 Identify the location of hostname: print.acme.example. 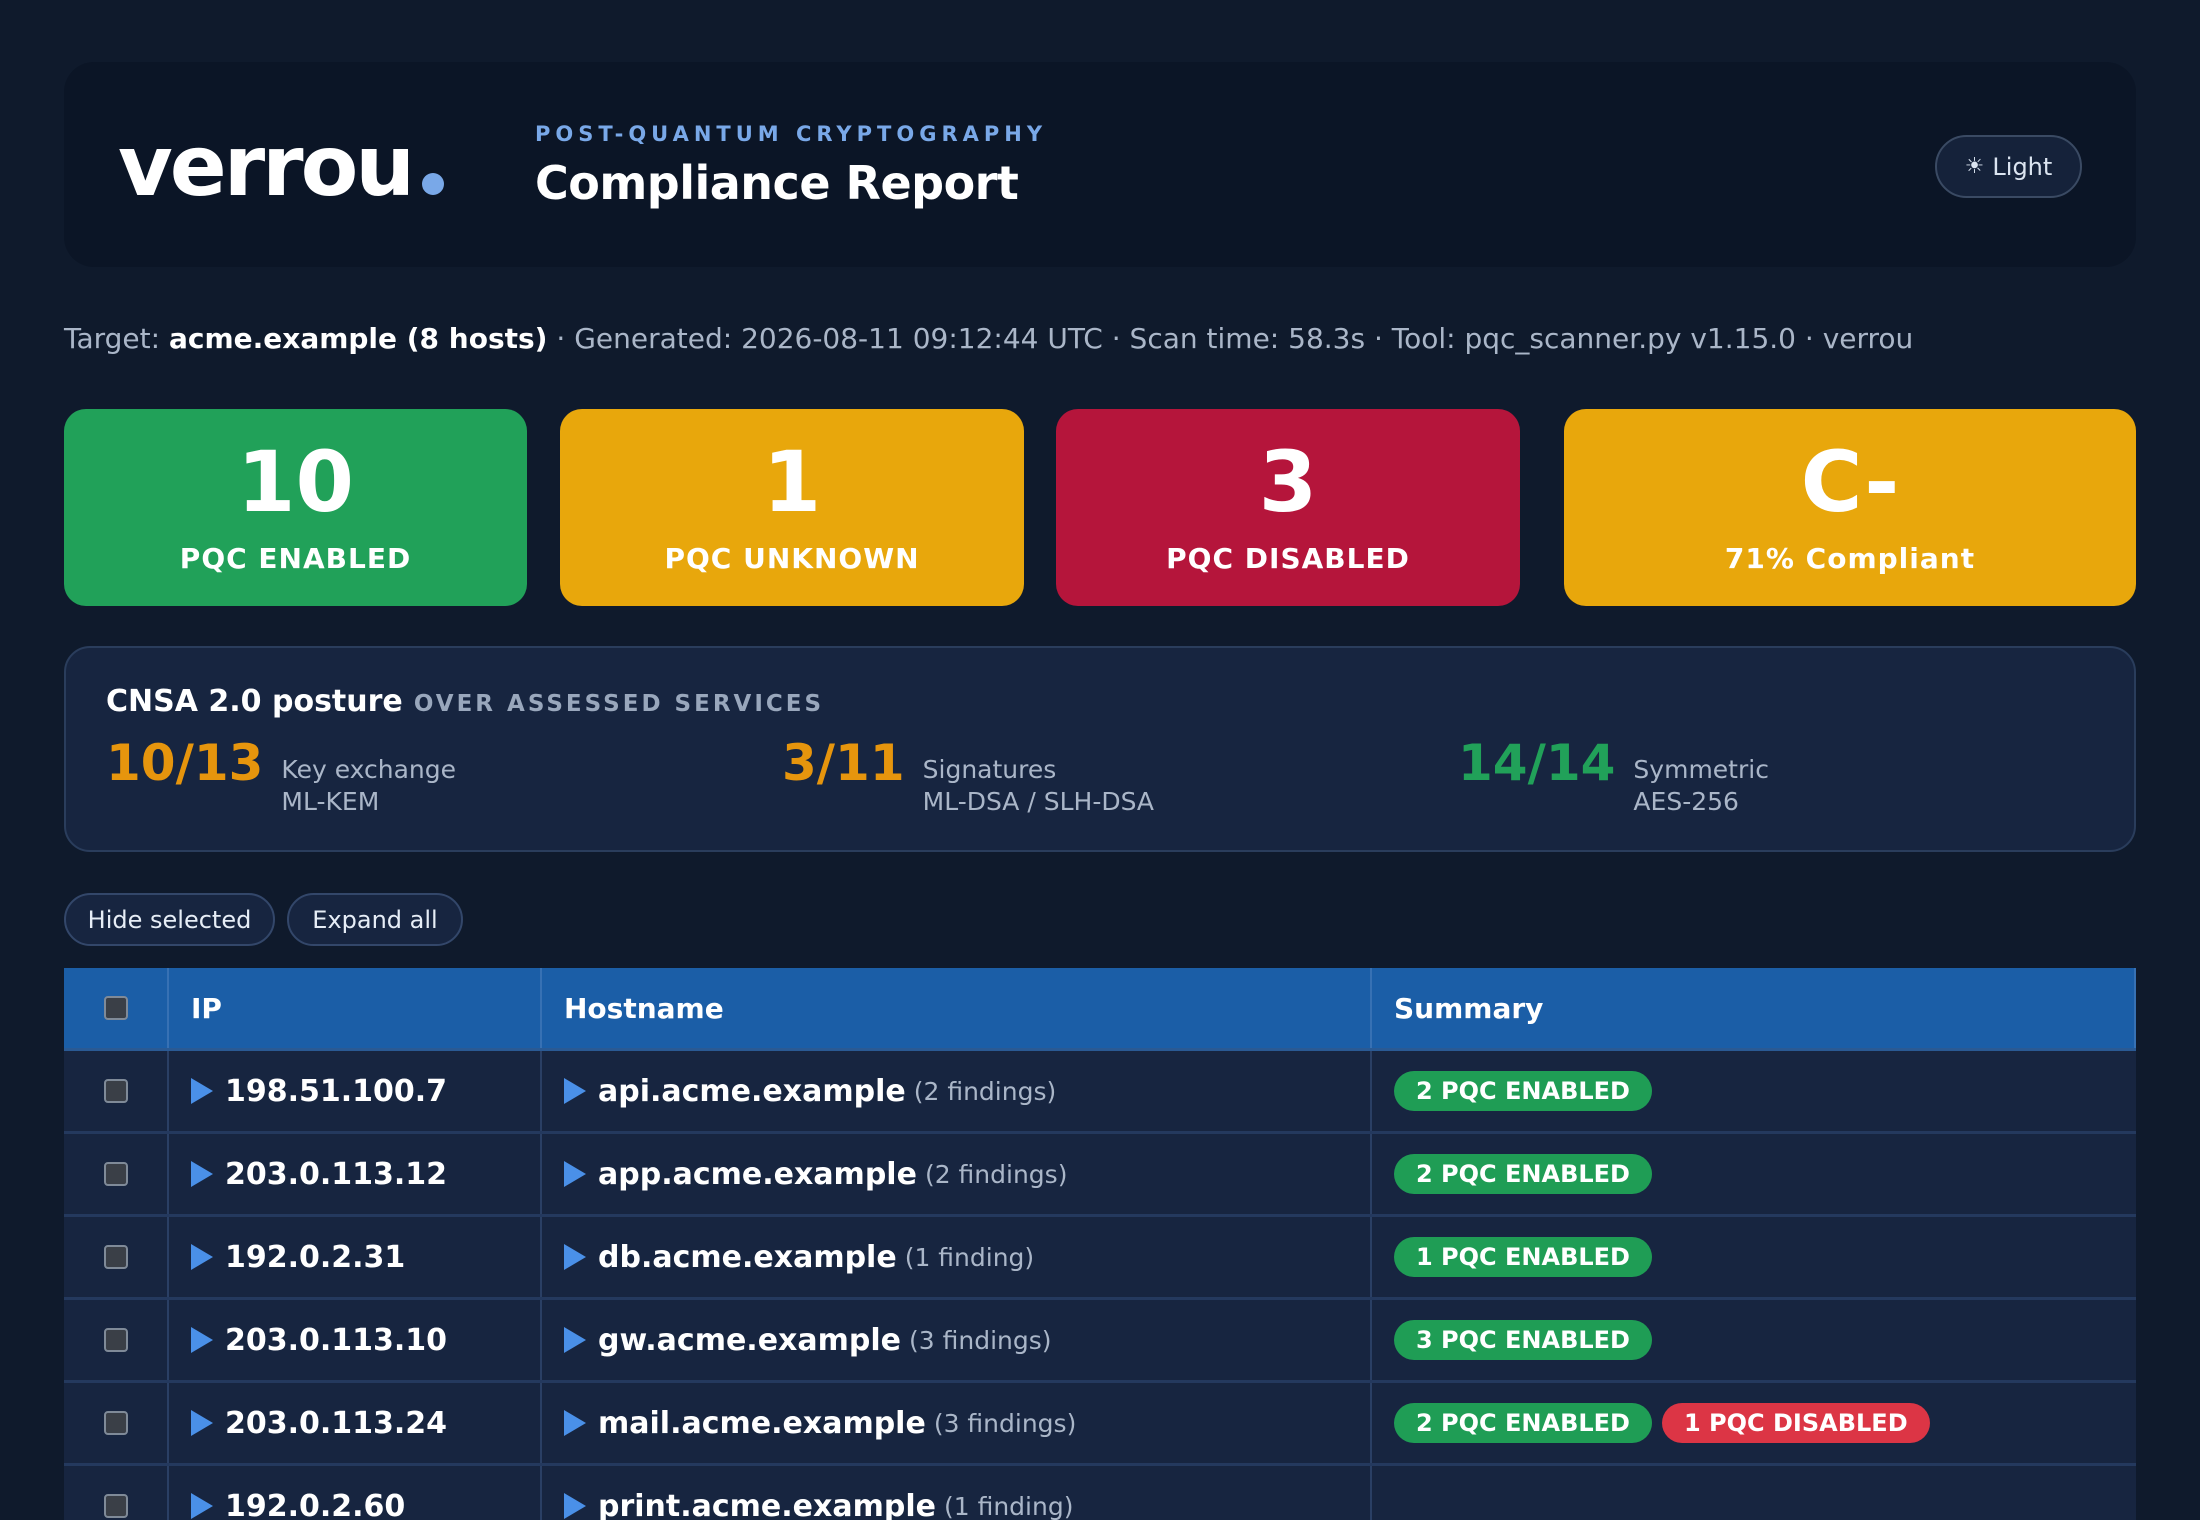
(767, 1504).